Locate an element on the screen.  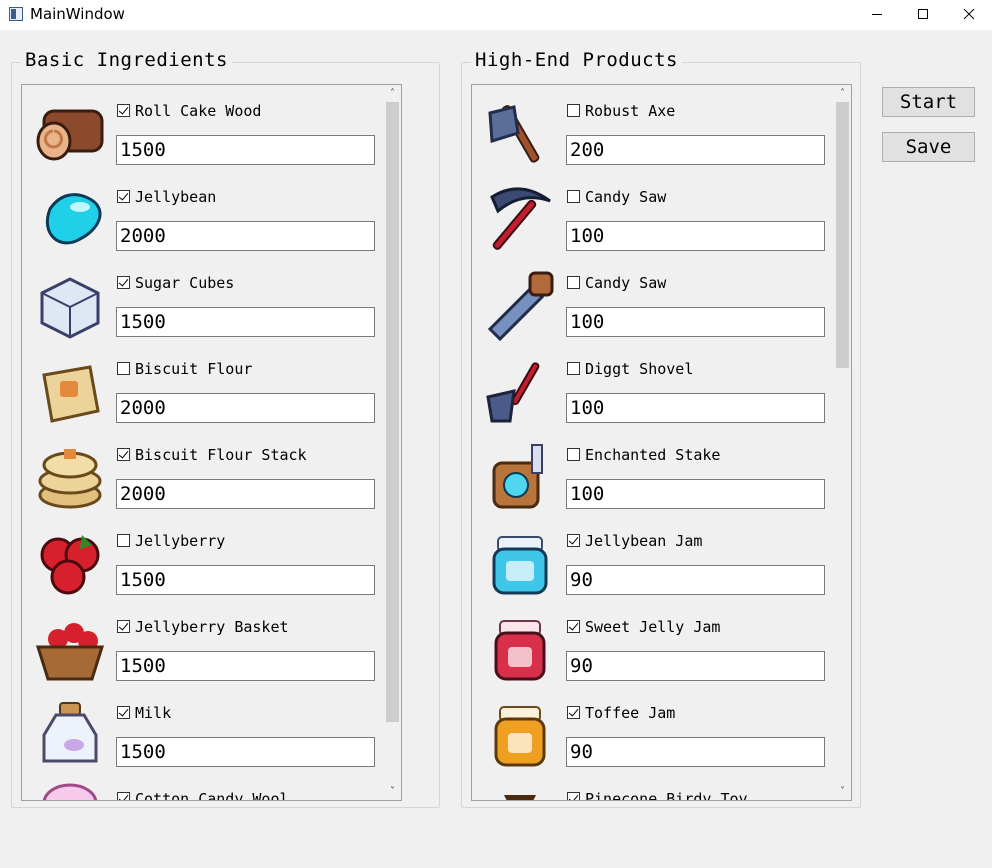
item-label: Jellyberry Basket is located at coordinates (212, 627).